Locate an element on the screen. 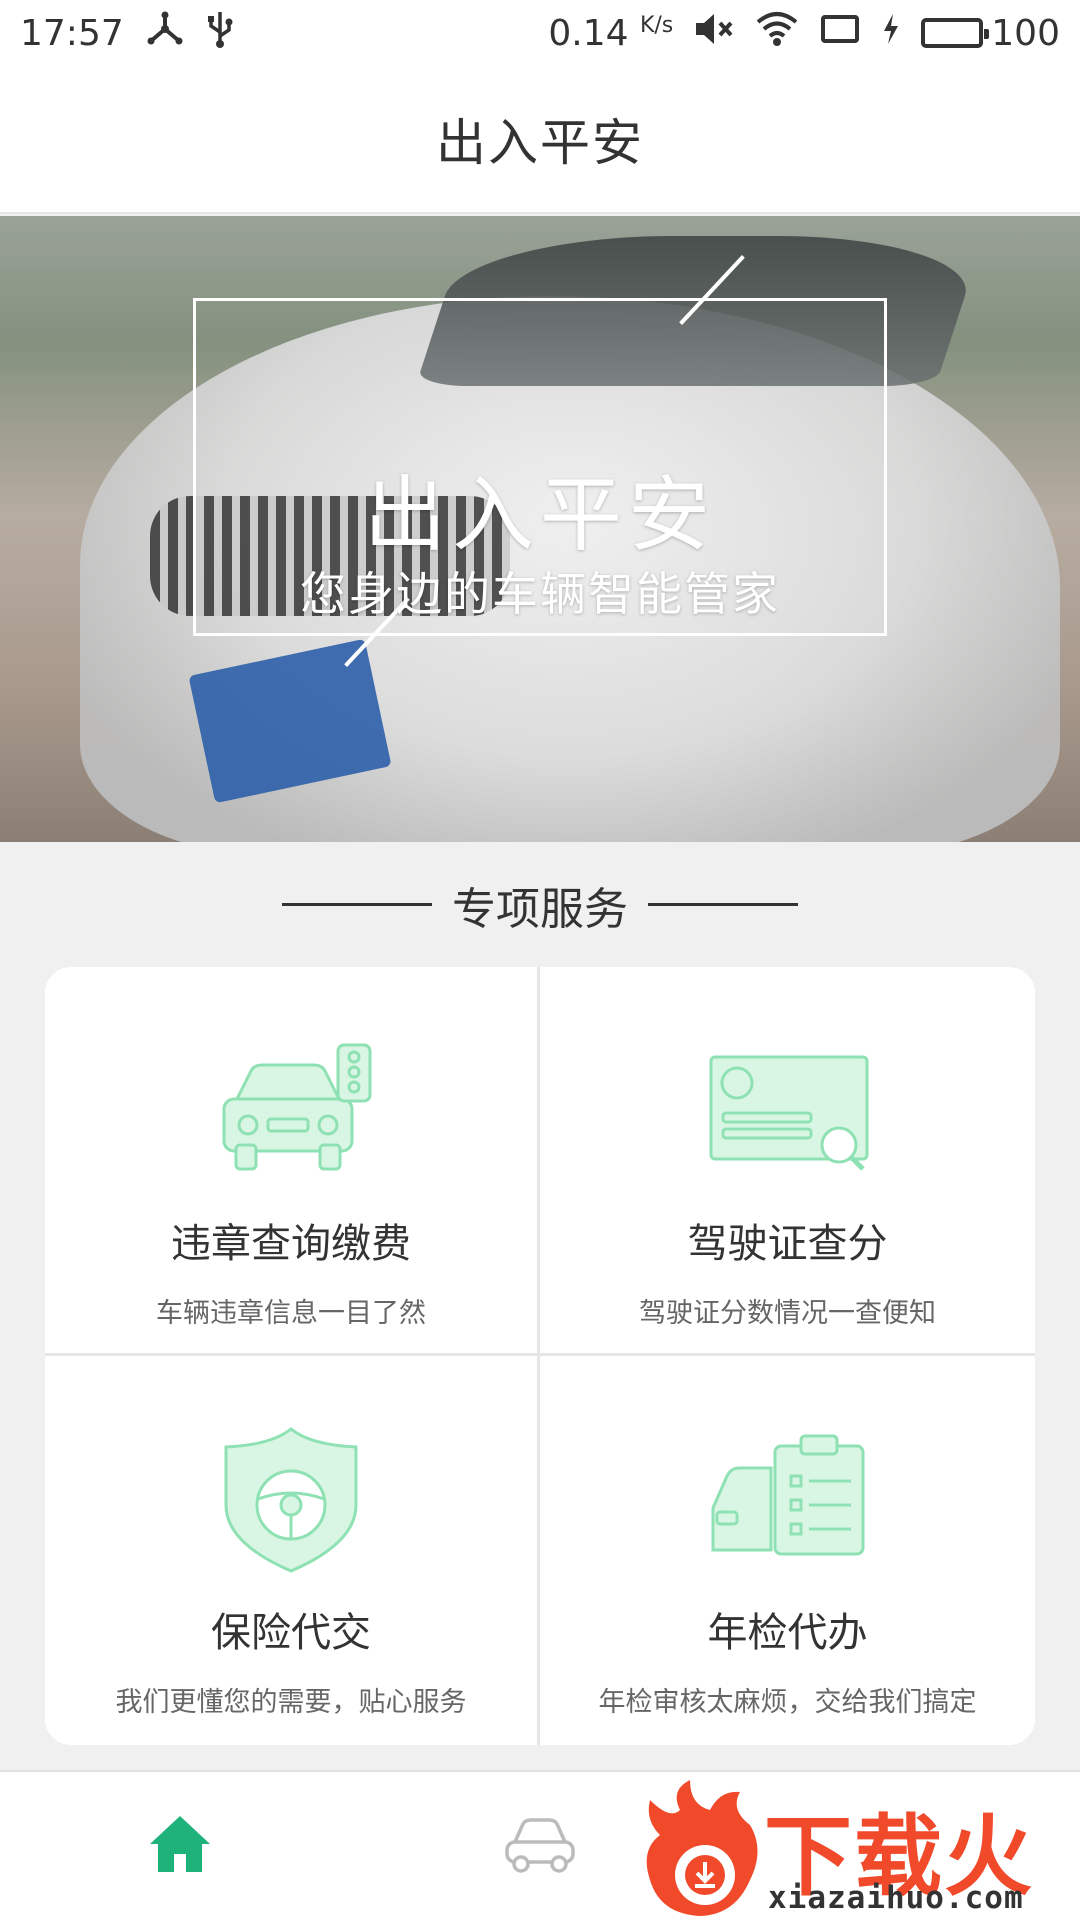 The width and height of the screenshot is (1080, 1920). service-name: 保险代交 is located at coordinates (291, 1633).